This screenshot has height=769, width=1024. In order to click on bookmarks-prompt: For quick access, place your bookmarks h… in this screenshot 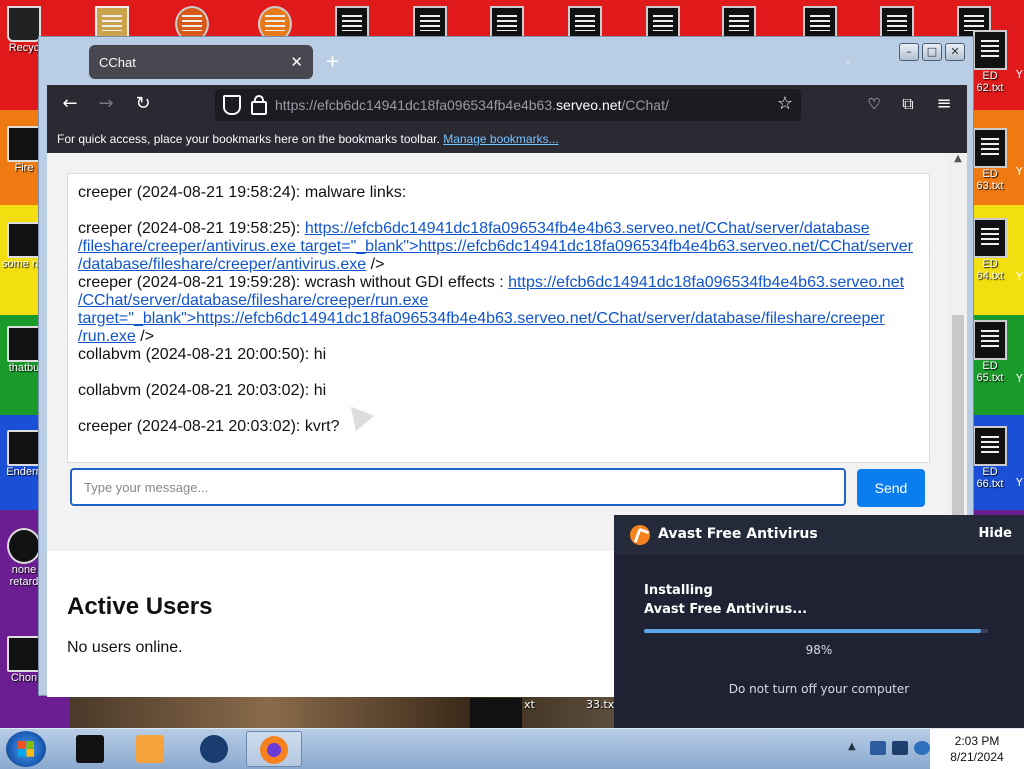, I will do `click(248, 139)`.